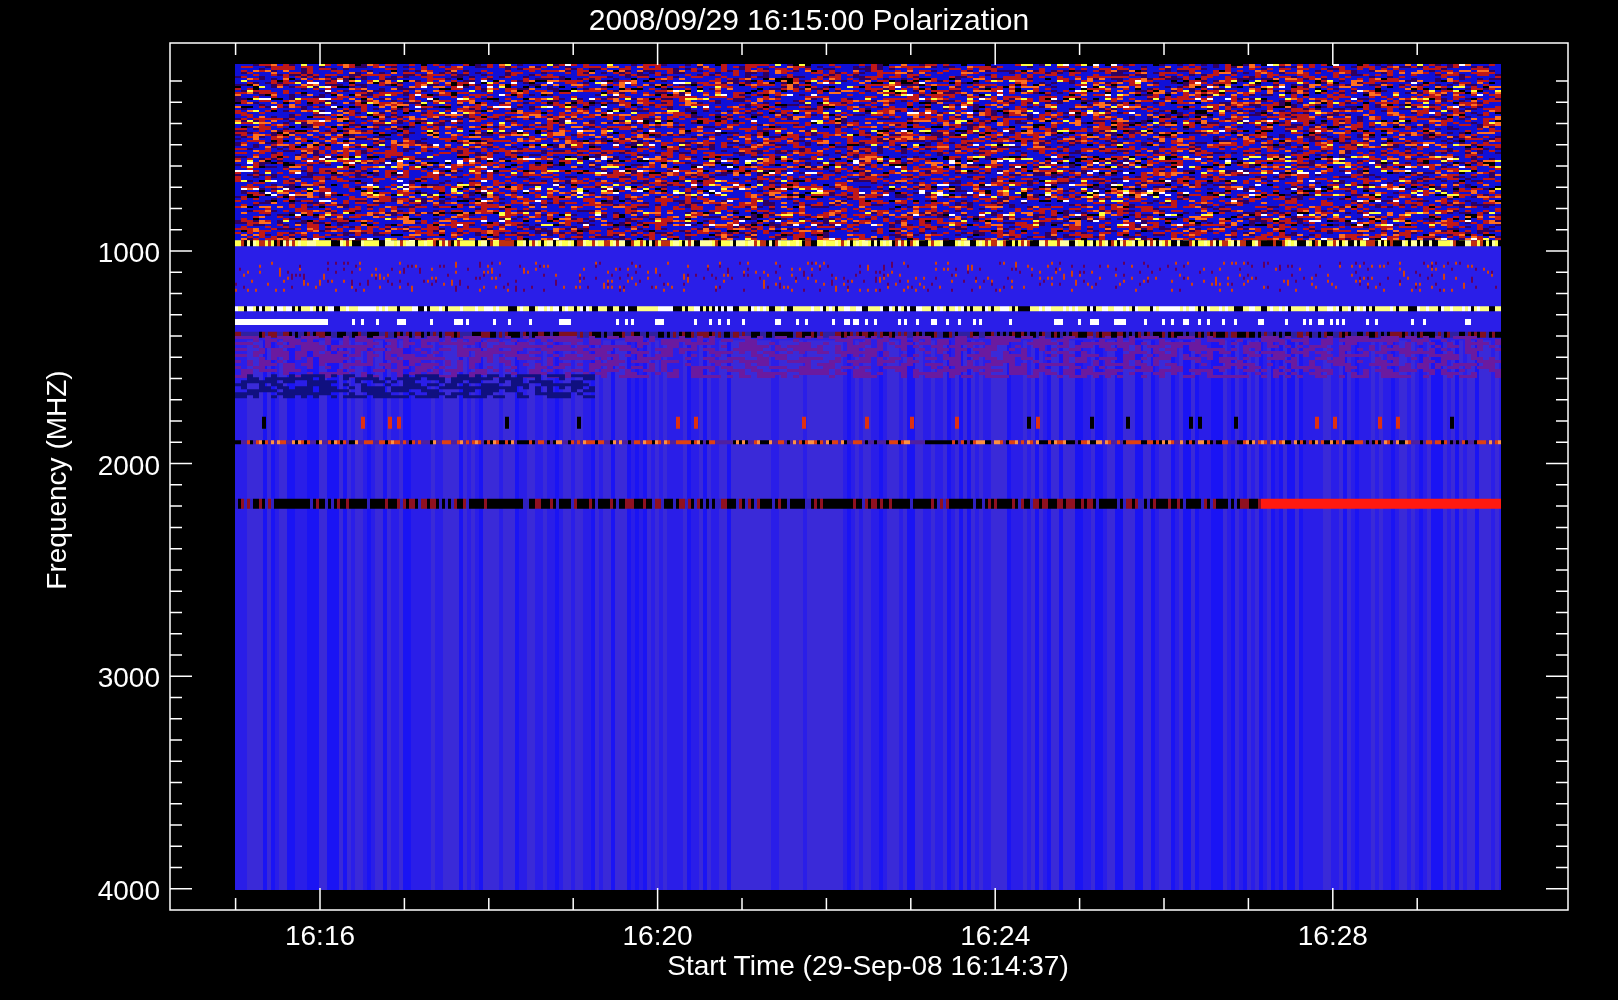 The width and height of the screenshot is (1618, 1000). What do you see at coordinates (128, 465) in the screenshot?
I see `tick-label: 2000` at bounding box center [128, 465].